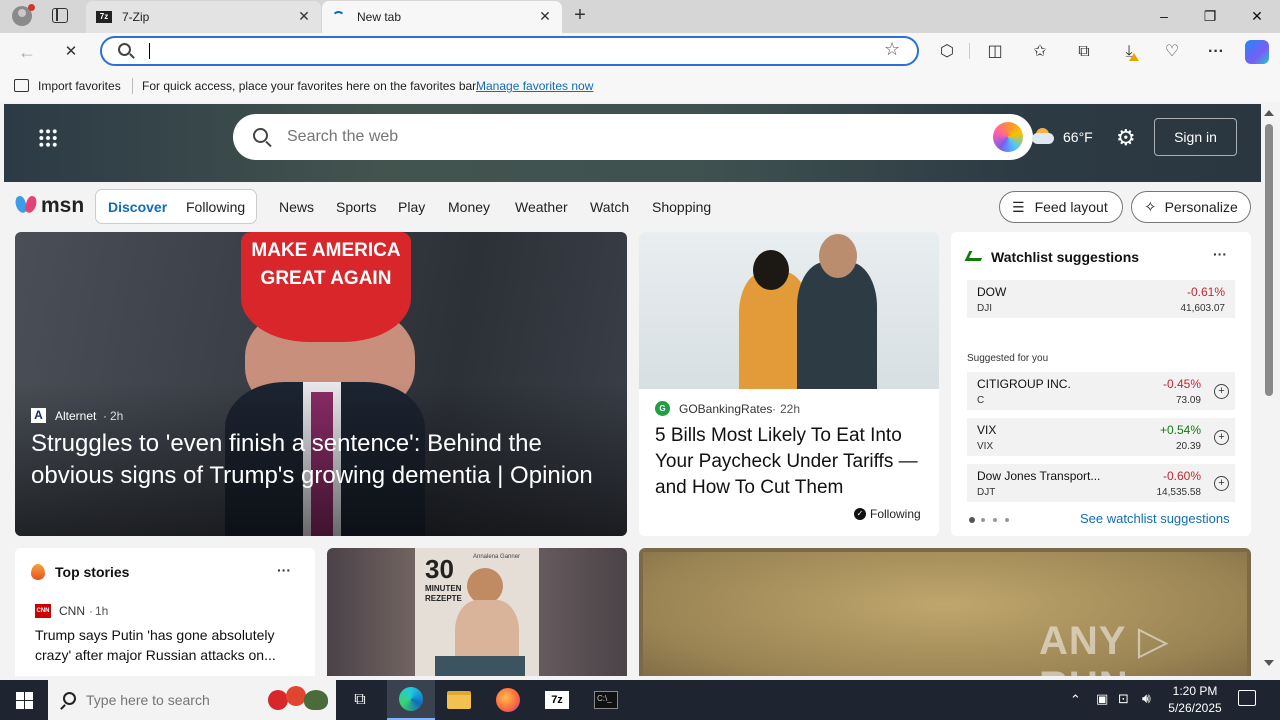 This screenshot has width=1280, height=720. Describe the element at coordinates (1195, 700) in the screenshot. I see `clock: 1:20 PM 5/26/2025` at that location.